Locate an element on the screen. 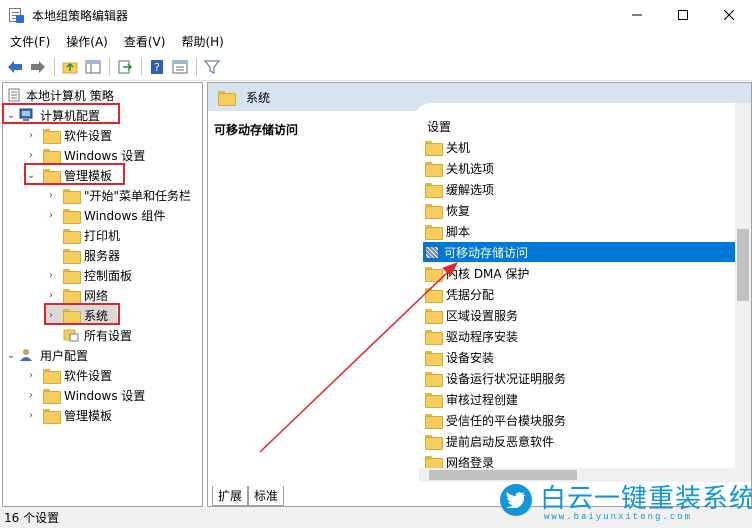  tree-item-network: › 网络 is located at coordinates (76, 295).